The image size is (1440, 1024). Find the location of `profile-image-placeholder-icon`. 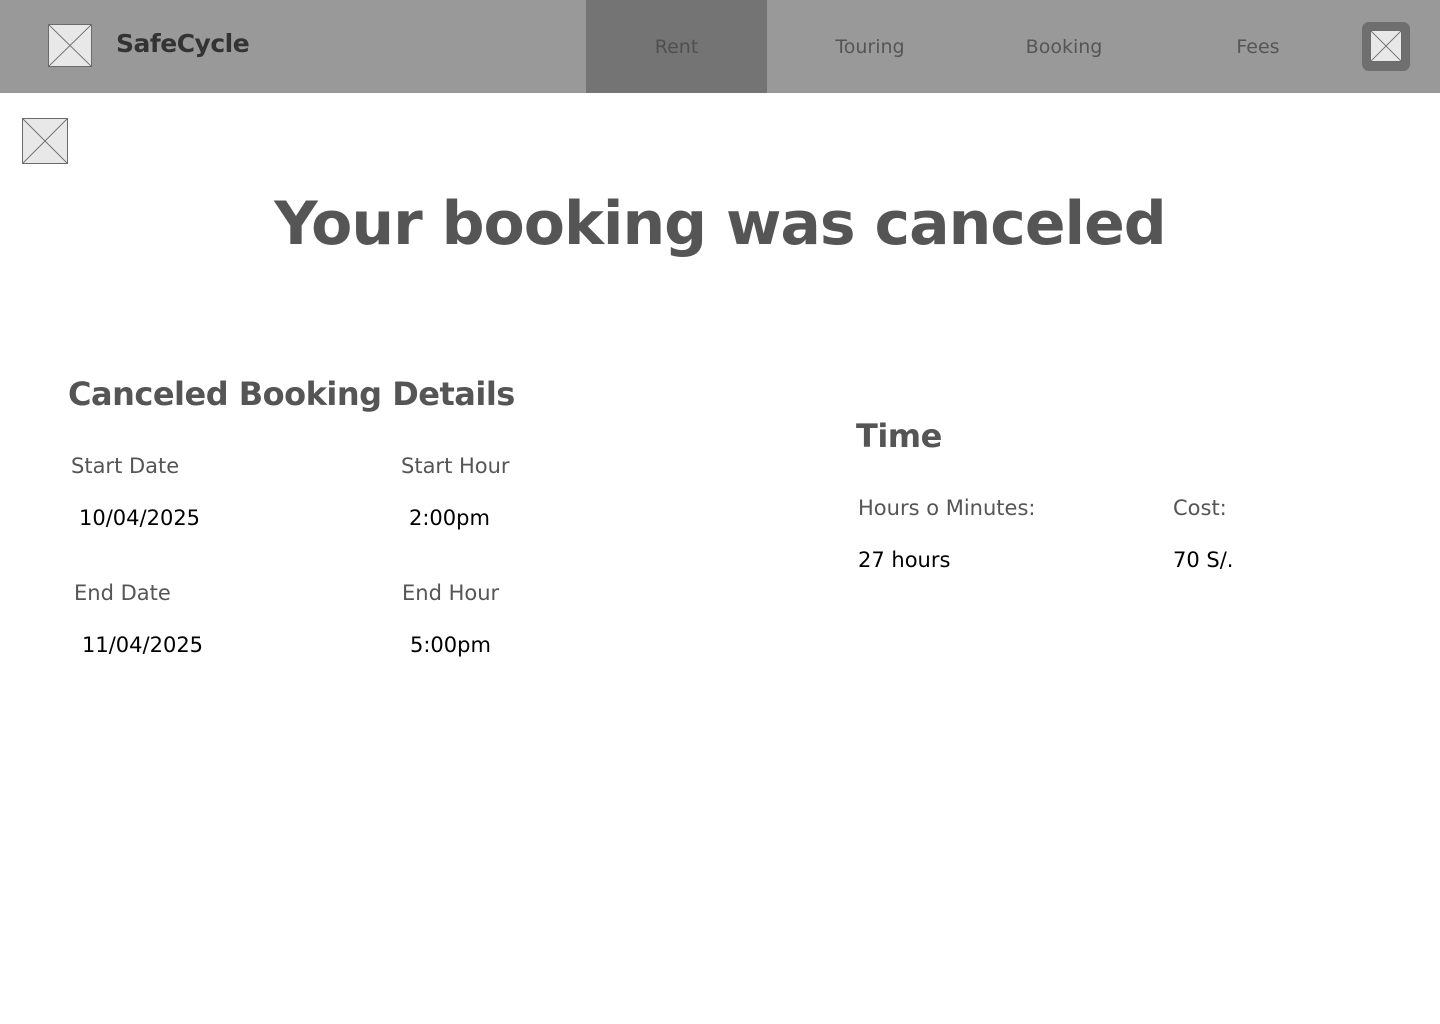

profile-image-placeholder-icon is located at coordinates (1386, 46).